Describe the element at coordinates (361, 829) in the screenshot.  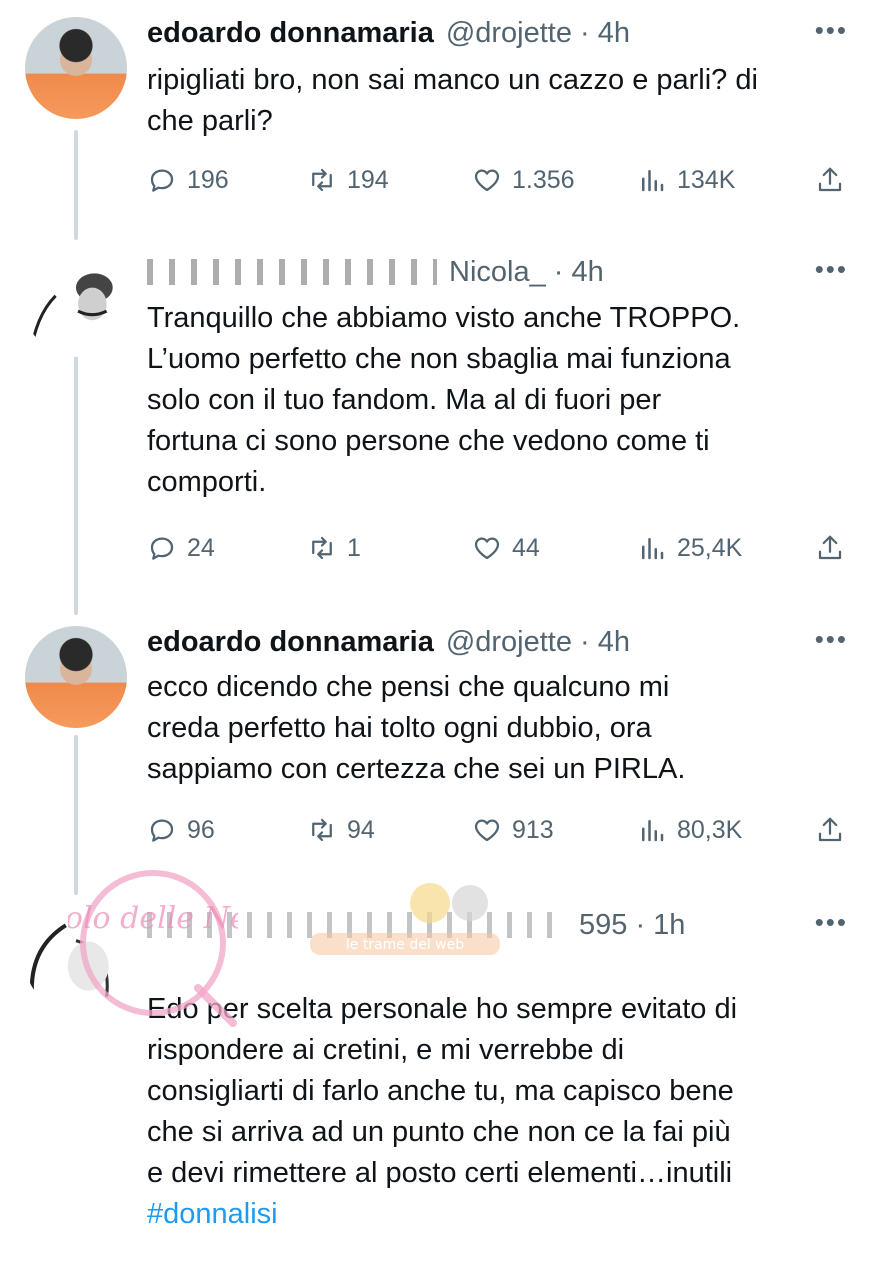
I see `retweet-count: 94` at that location.